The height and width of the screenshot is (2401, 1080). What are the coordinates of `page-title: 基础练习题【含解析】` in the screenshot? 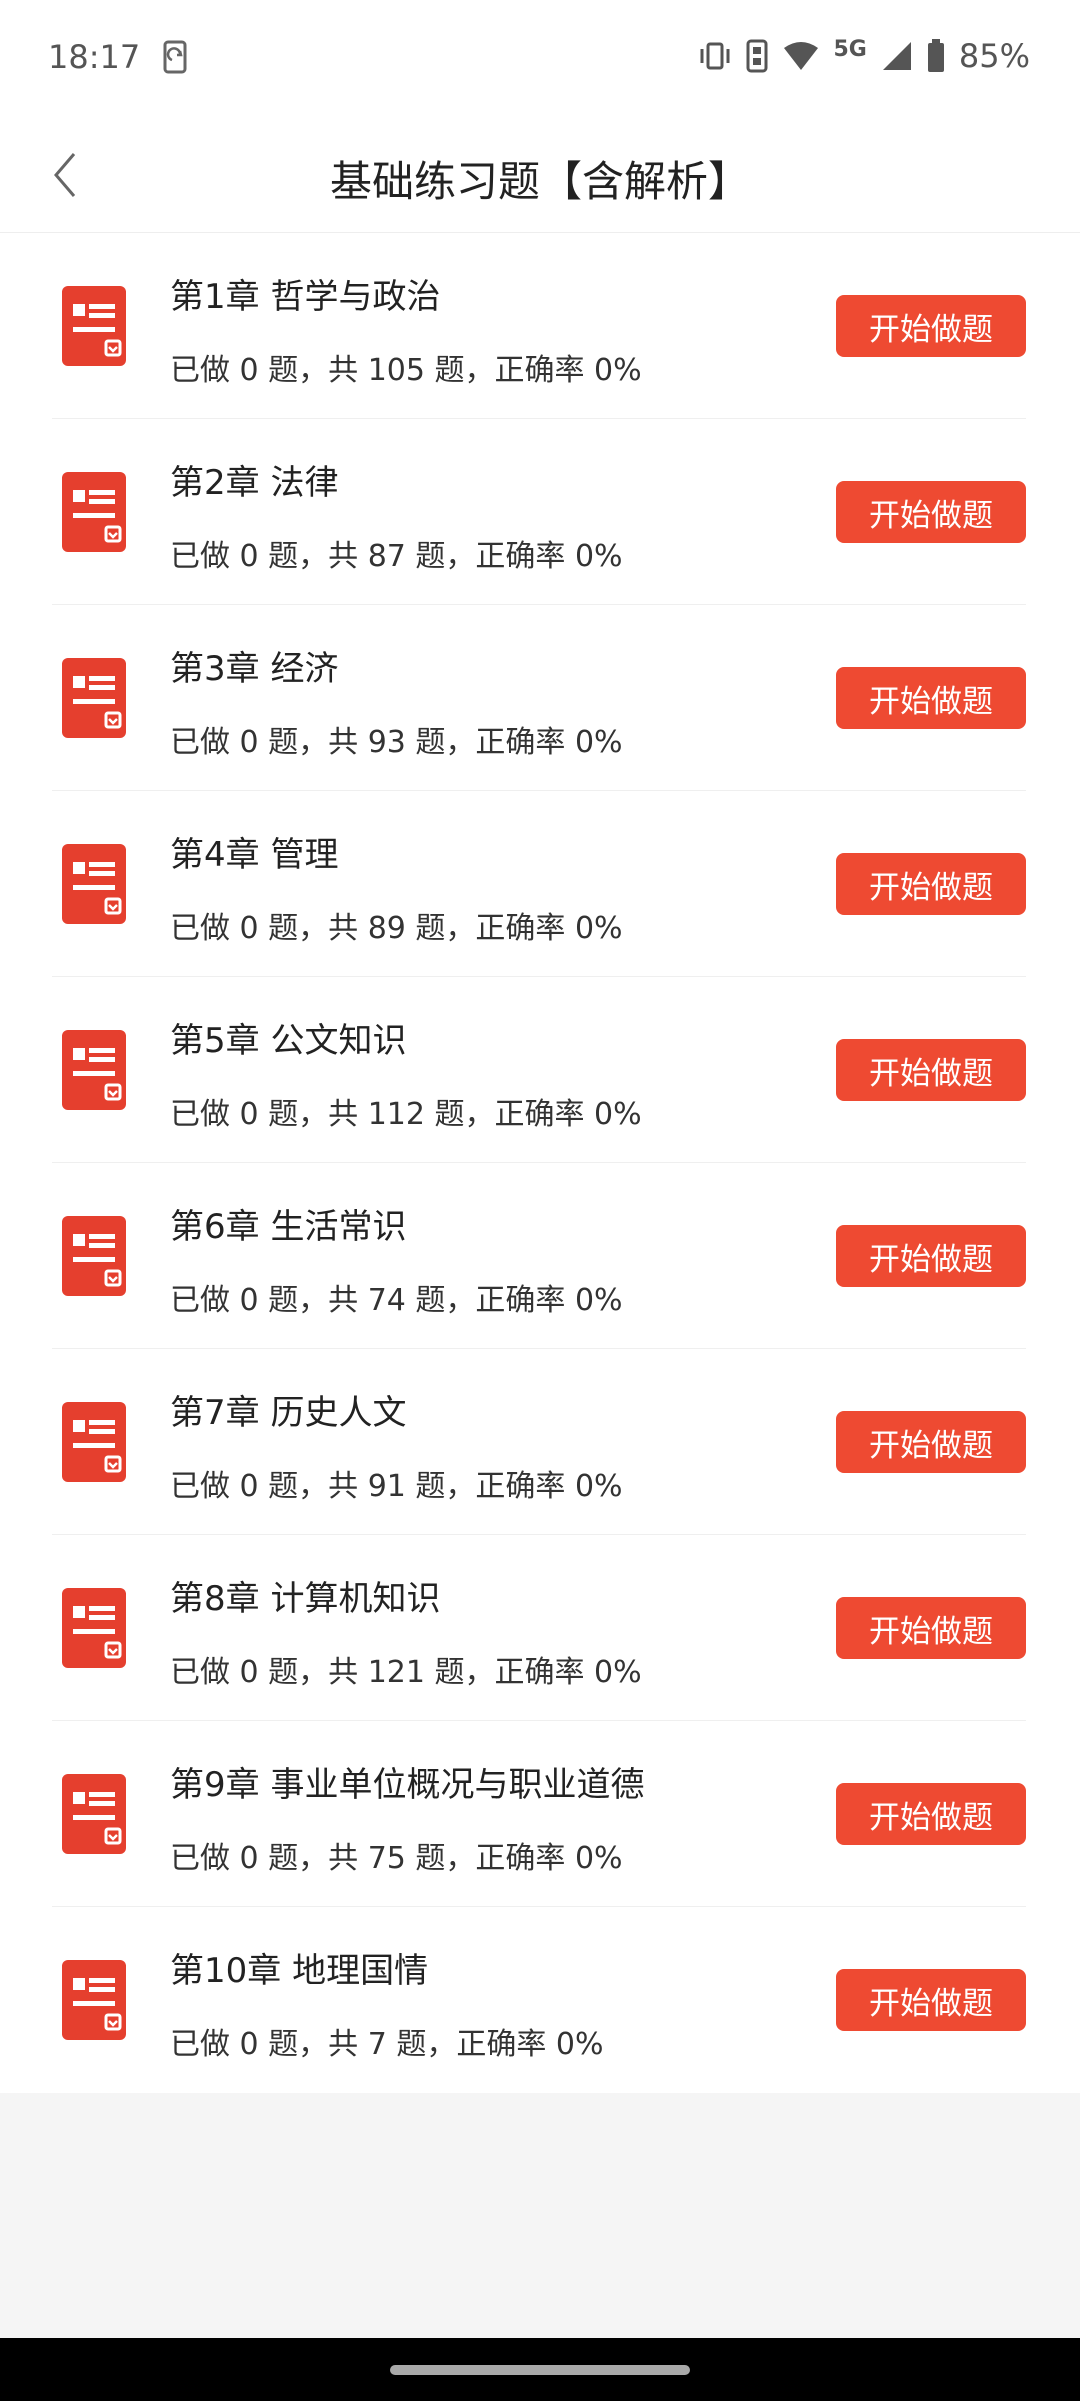 It's located at (539, 181).